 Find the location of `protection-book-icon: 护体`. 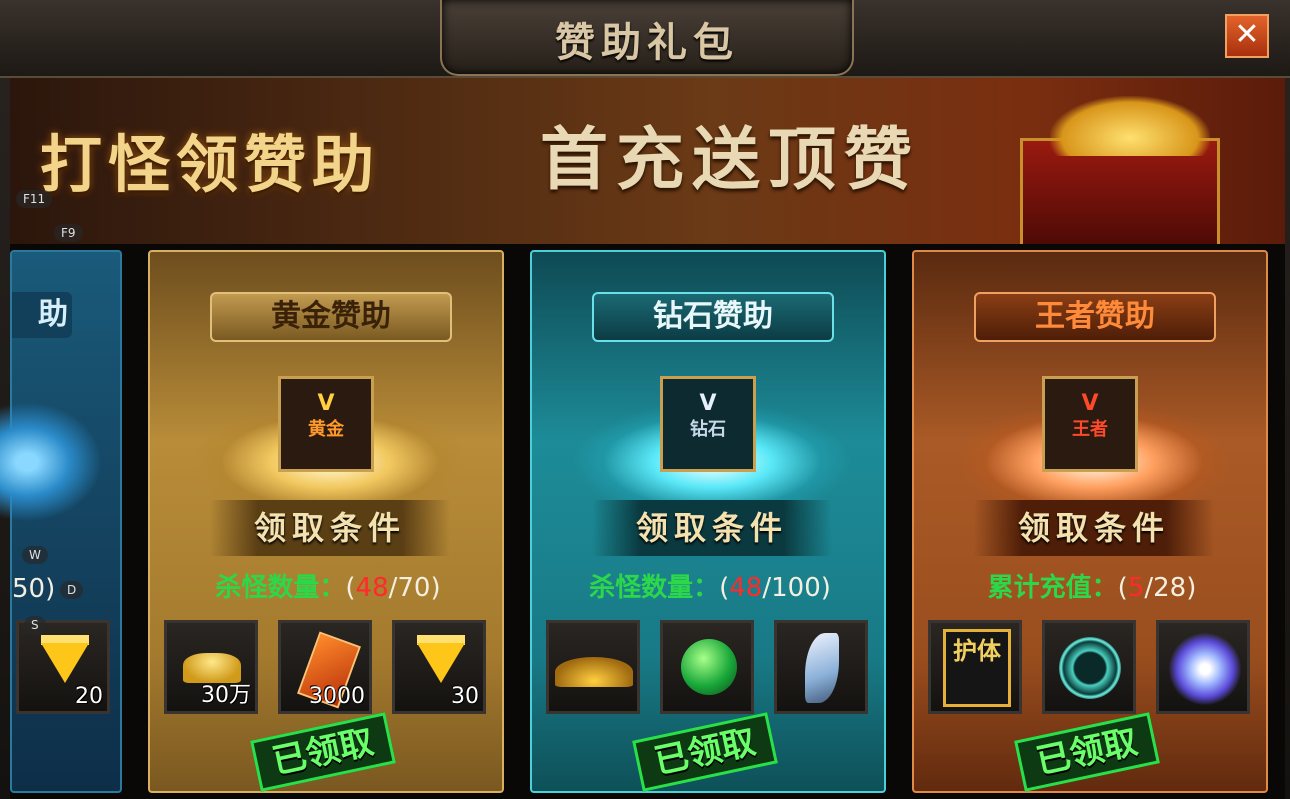

protection-book-icon: 护体 is located at coordinates (977, 668).